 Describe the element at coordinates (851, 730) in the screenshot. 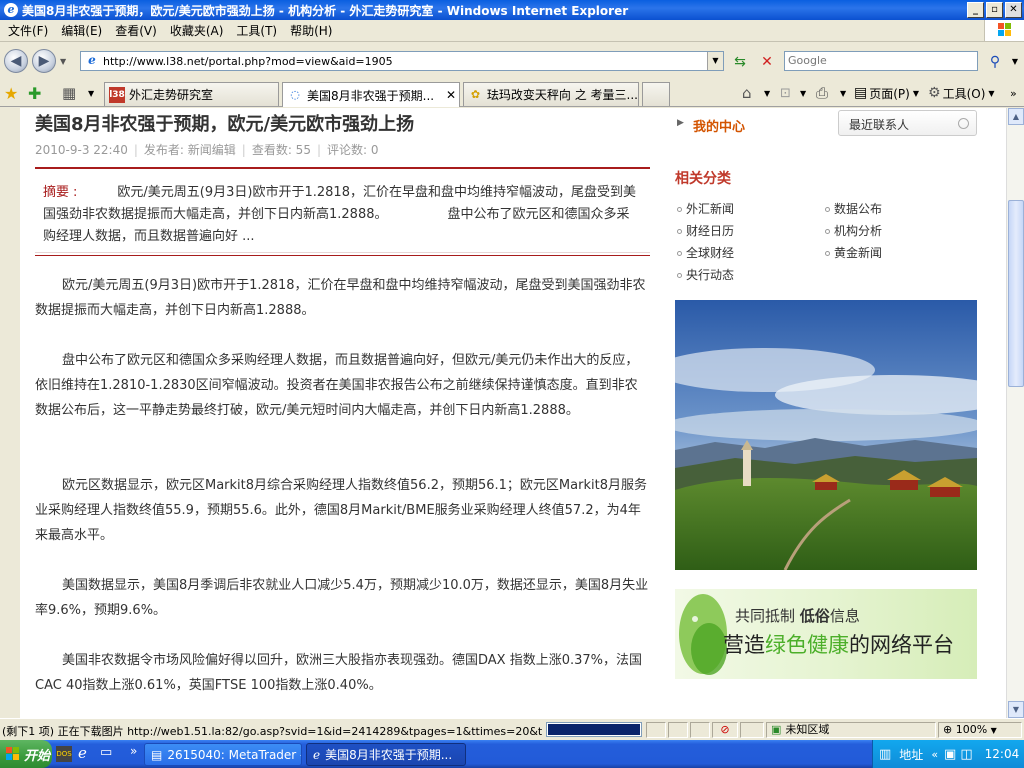

I see `security-zone: ▣ 未知区域` at that location.